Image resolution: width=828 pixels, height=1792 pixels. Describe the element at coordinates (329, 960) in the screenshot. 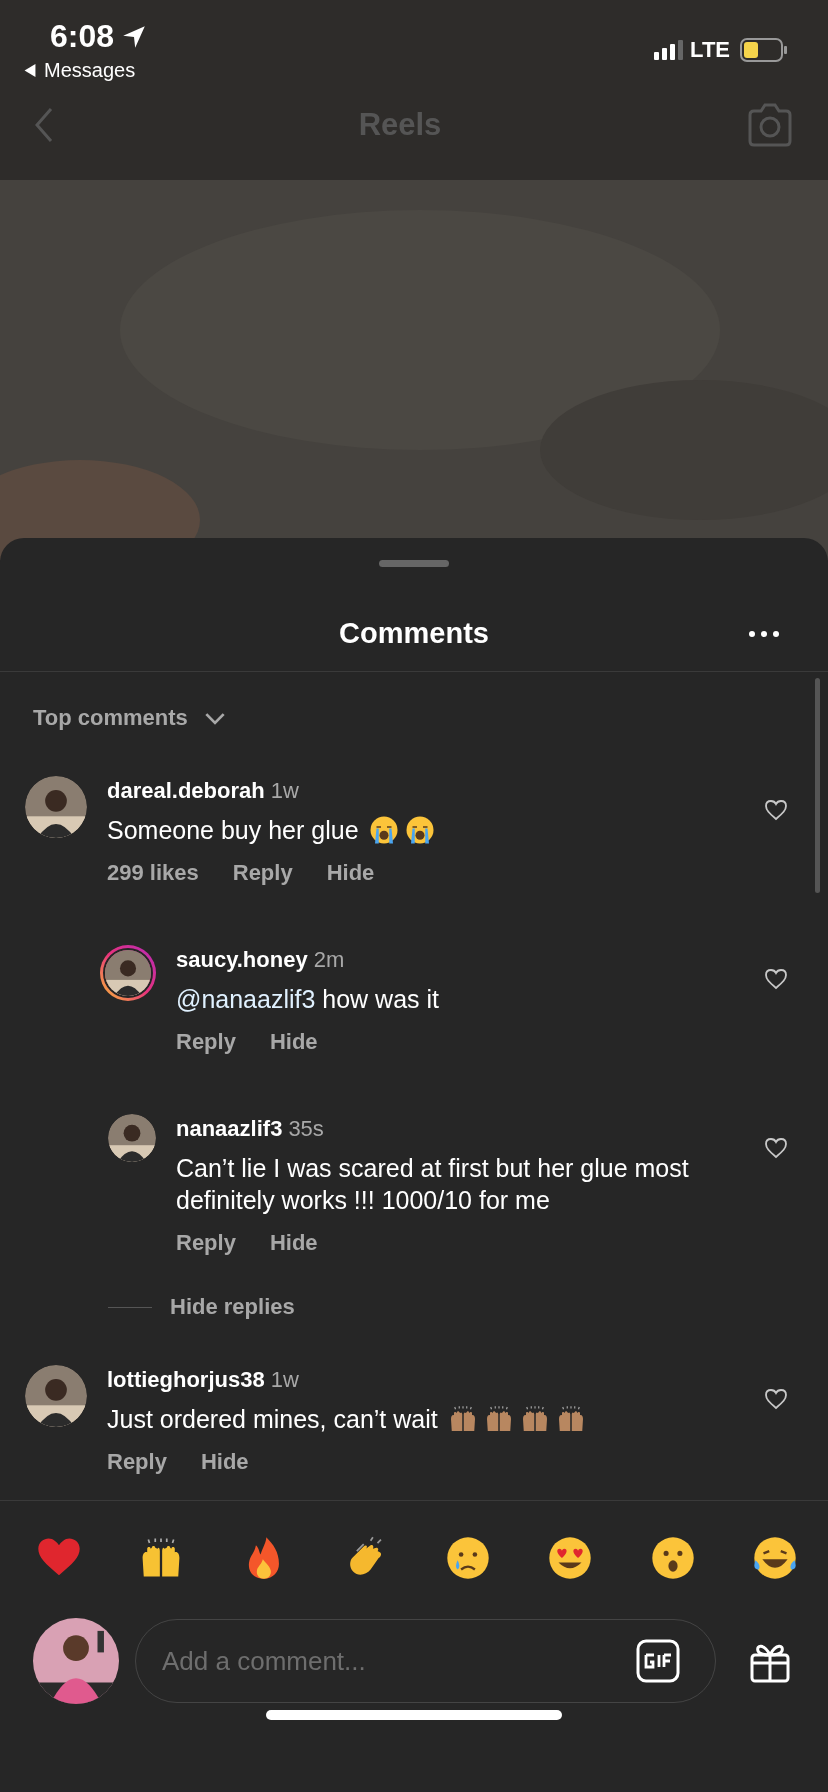

I see `comment-time: 2m` at that location.